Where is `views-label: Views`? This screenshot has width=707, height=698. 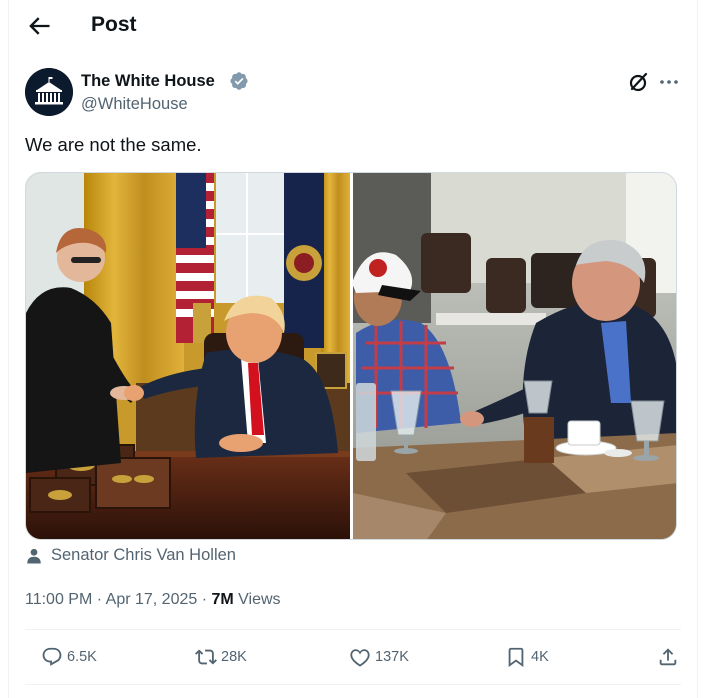 views-label: Views is located at coordinates (257, 599).